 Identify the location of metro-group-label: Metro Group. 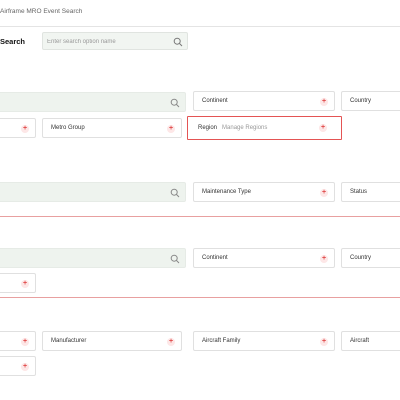
(68, 128).